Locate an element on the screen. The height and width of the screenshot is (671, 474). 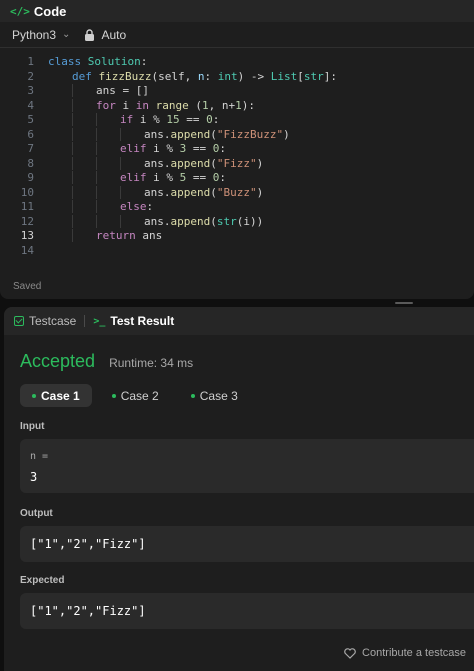
tab-test-result: >_ Test Result is located at coordinates (133, 321).